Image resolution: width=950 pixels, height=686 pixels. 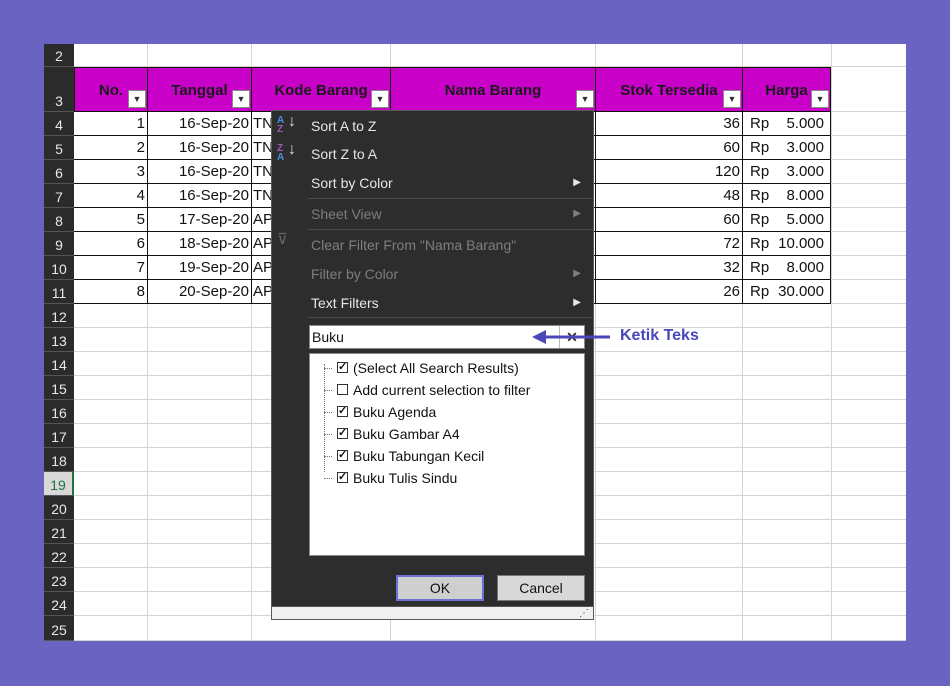 What do you see at coordinates (669, 124) in the screenshot?
I see `cell-stok: 36` at bounding box center [669, 124].